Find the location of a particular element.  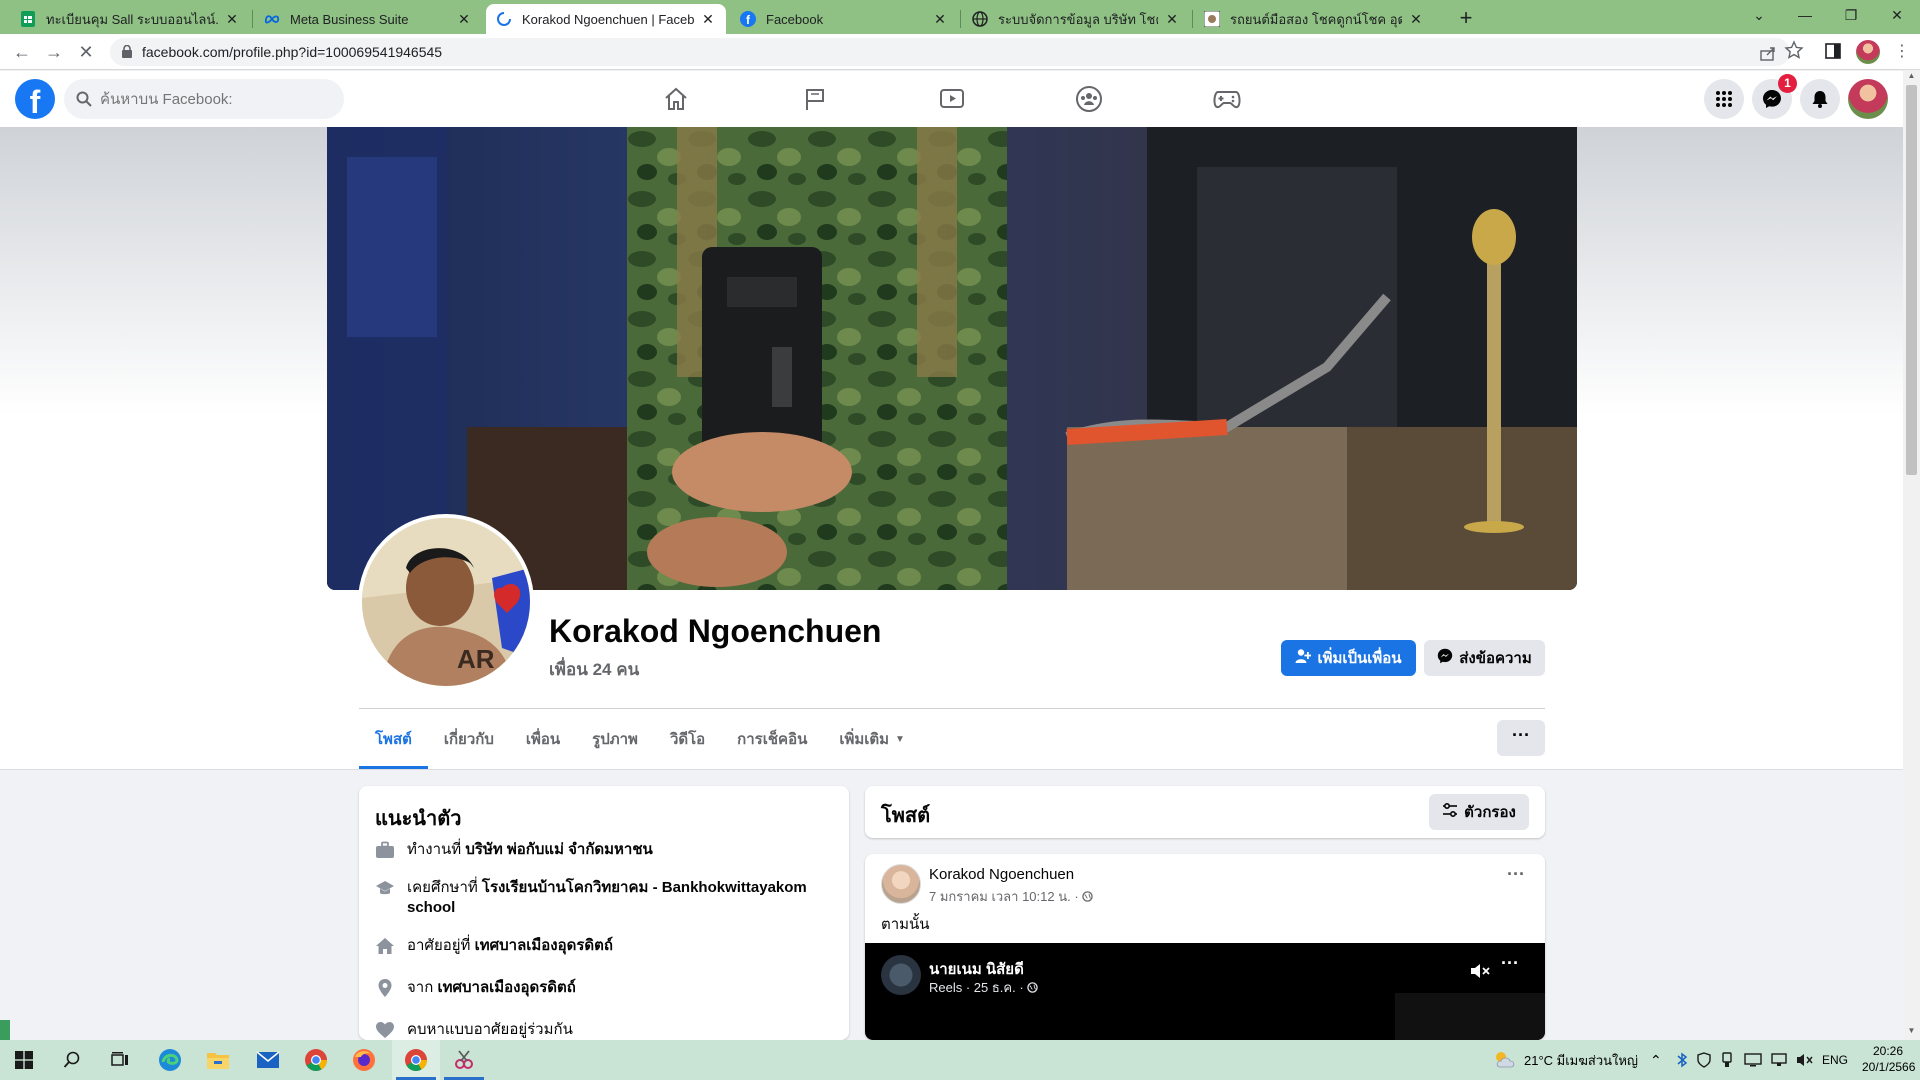

intro-work: ทำงานที่ บริษัท พ่อกับแม่ จำกัดมหาชน is located at coordinates (600, 850).